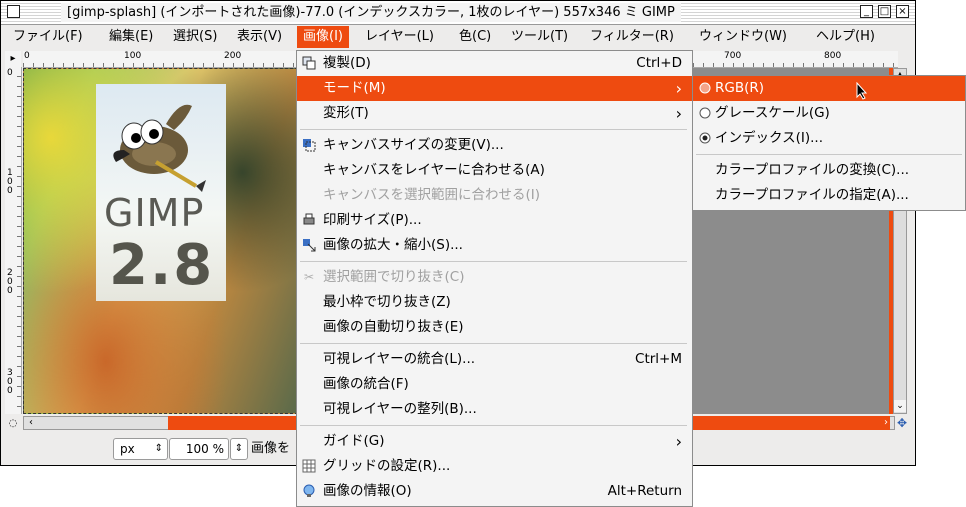 The height and width of the screenshot is (507, 966). What do you see at coordinates (195, 37) in the screenshot?
I see `menu-select: 選択(S)` at bounding box center [195, 37].